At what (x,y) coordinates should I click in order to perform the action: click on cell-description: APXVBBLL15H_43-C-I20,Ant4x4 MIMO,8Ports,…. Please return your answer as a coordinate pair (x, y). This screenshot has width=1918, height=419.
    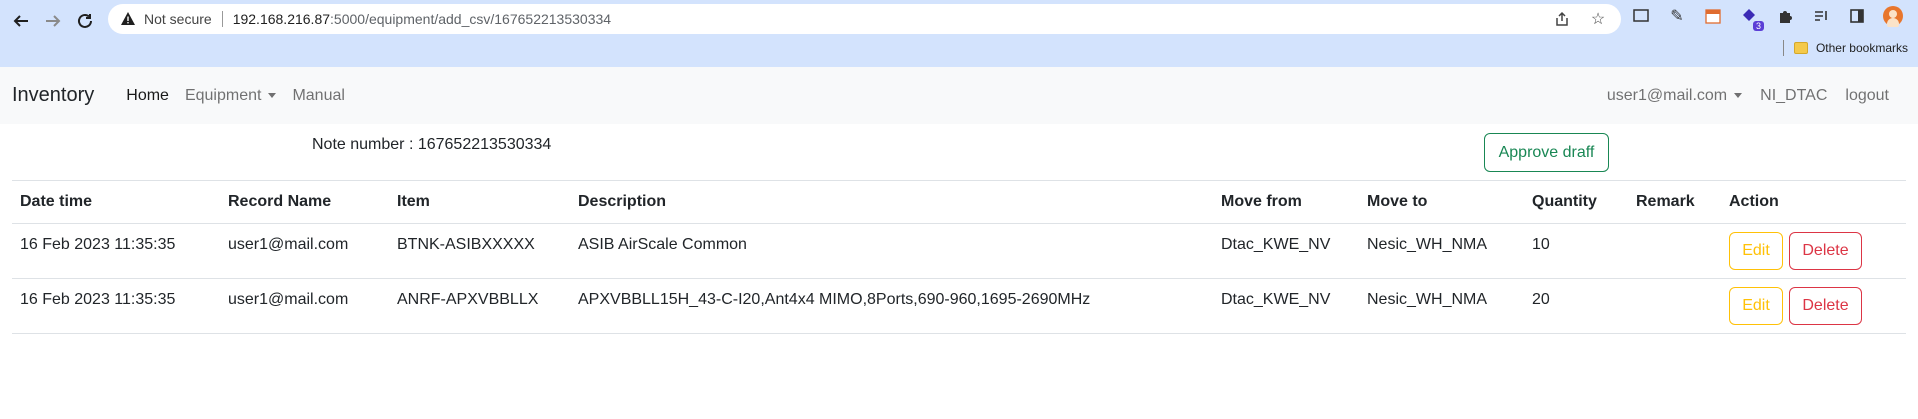
    Looking at the image, I should click on (891, 306).